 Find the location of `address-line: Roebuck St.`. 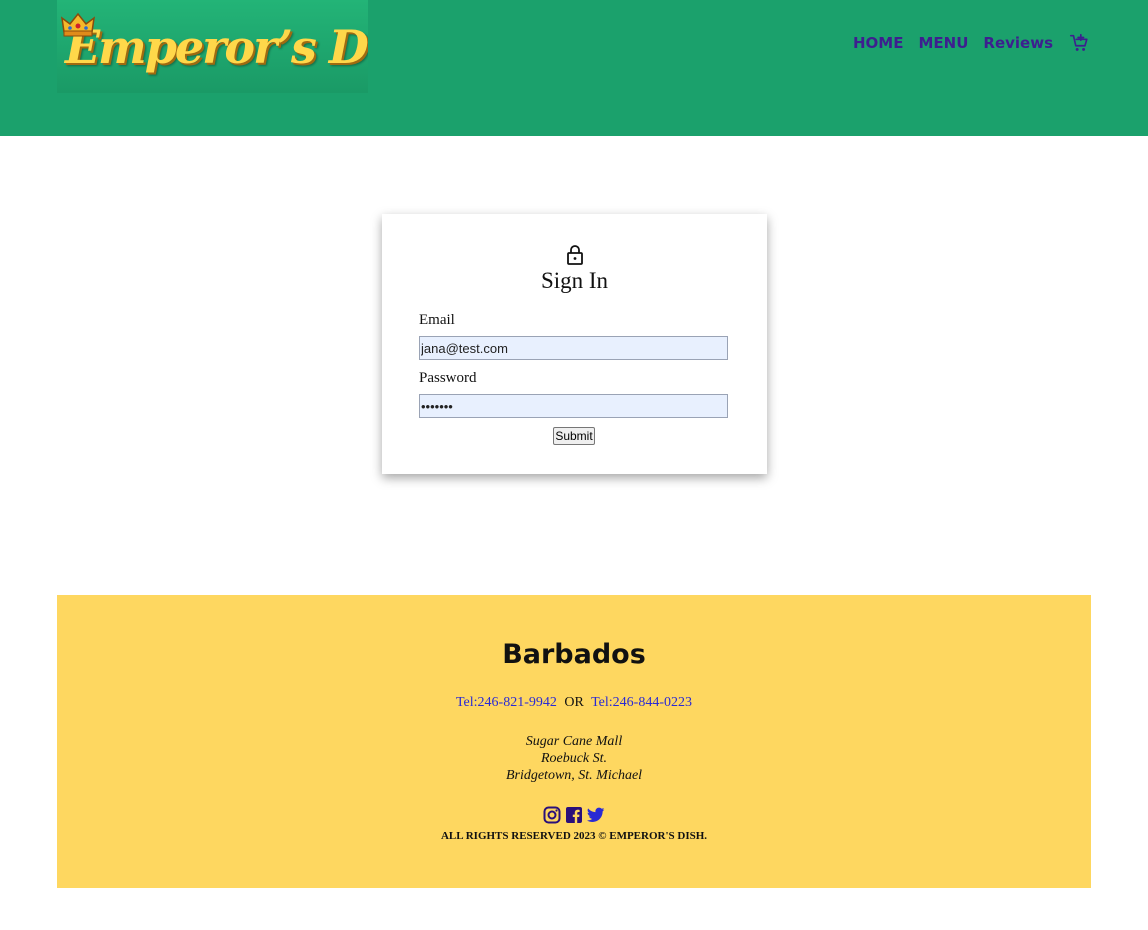

address-line: Roebuck St. is located at coordinates (574, 758).